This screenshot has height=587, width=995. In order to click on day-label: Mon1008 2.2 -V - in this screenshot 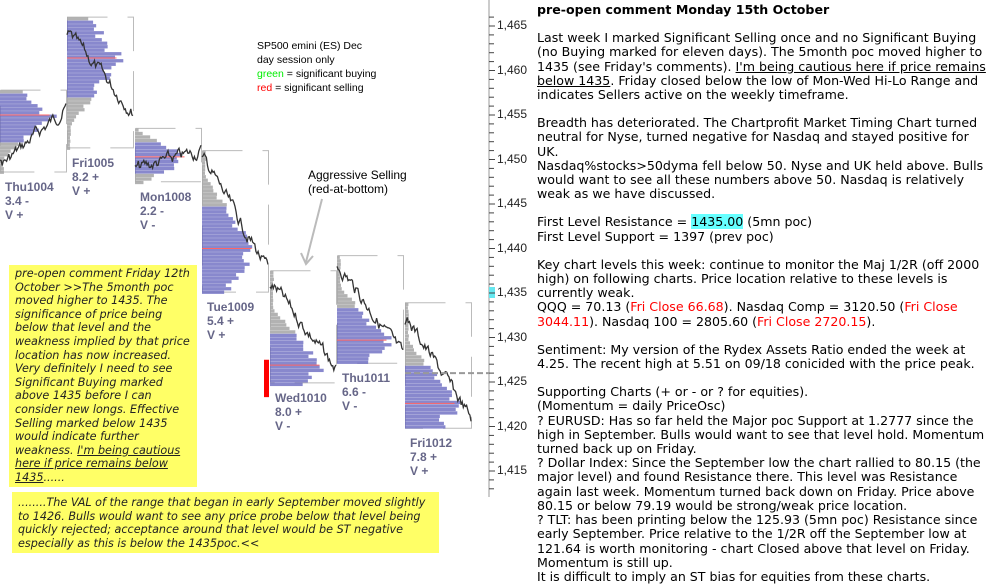, I will do `click(165, 211)`.